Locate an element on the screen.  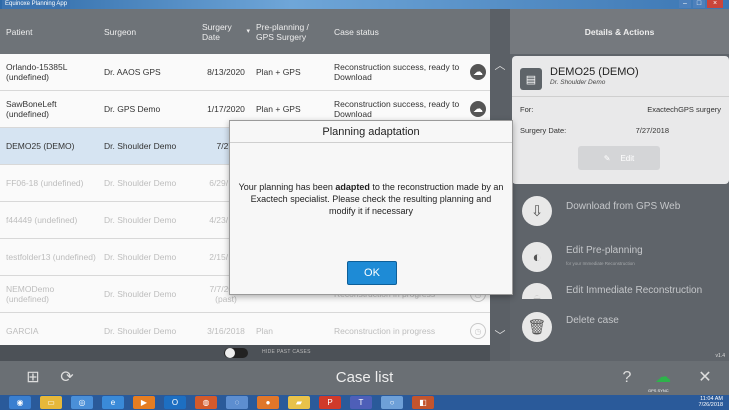
patient-cell: SawBoneLeft (undefined) is located at coordinates (31, 109).